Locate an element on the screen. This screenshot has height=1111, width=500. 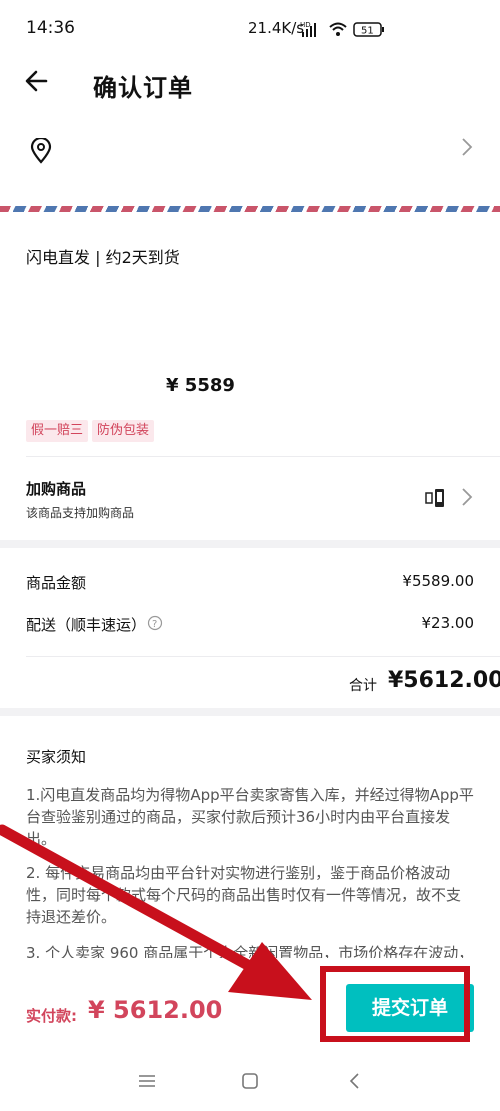
goods-amount-value: ¥5589.00 is located at coordinates (438, 581).